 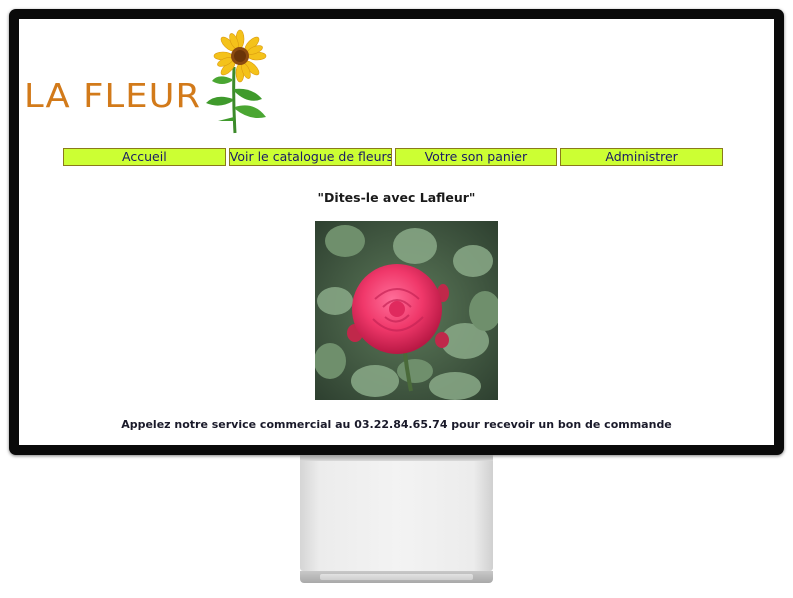 What do you see at coordinates (406, 310) in the screenshot?
I see `rose-photo` at bounding box center [406, 310].